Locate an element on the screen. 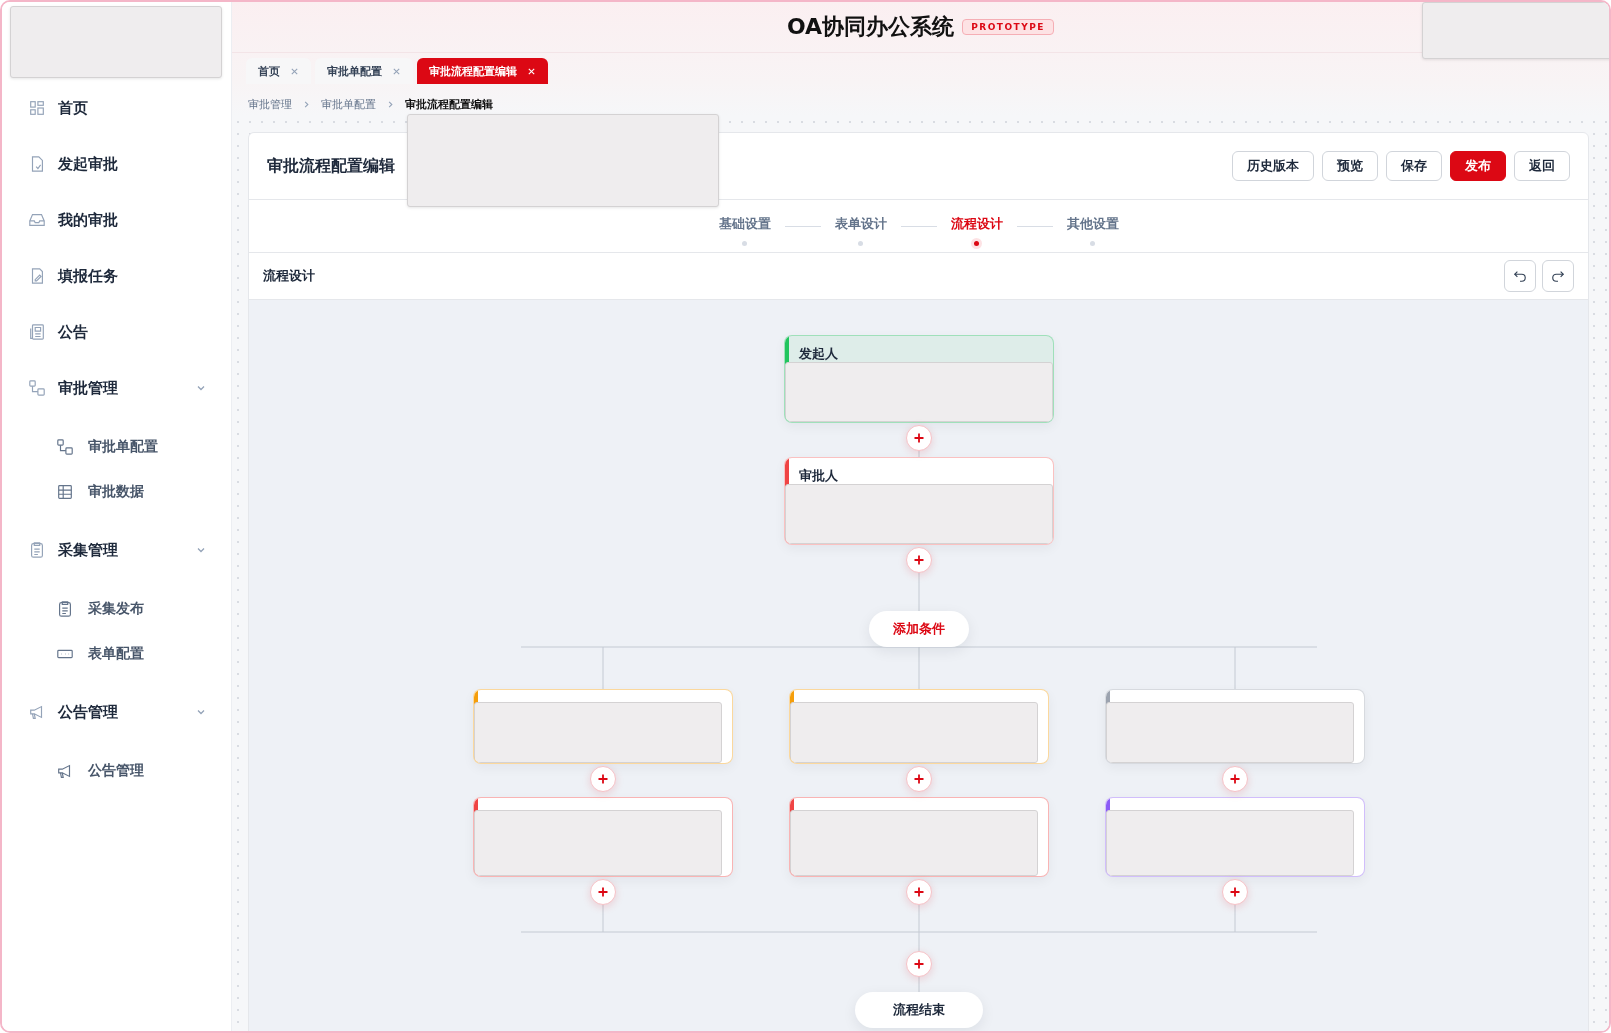 The width and height of the screenshot is (1611, 1033). page-tab: 审批单配置 is located at coordinates (364, 71).